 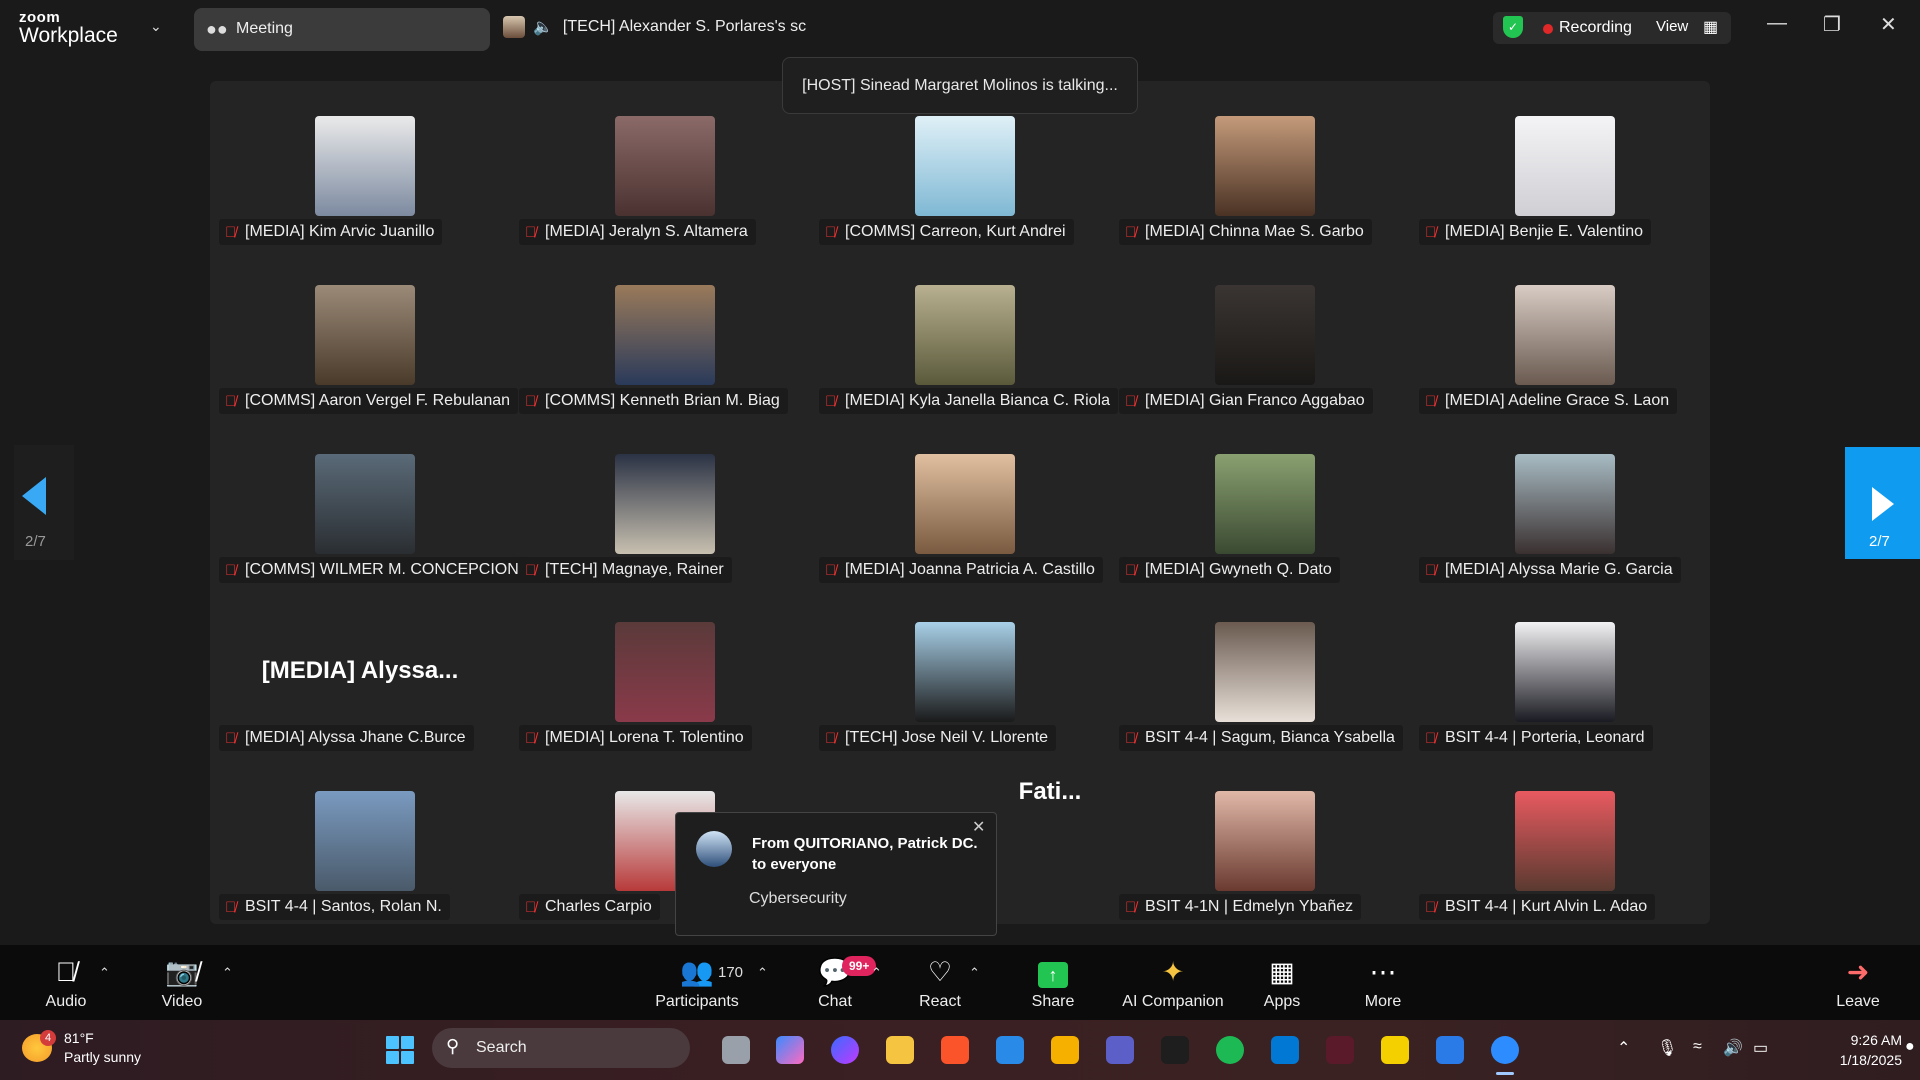 What do you see at coordinates (1513, 27) in the screenshot?
I see `security-shield-icon: ✓` at bounding box center [1513, 27].